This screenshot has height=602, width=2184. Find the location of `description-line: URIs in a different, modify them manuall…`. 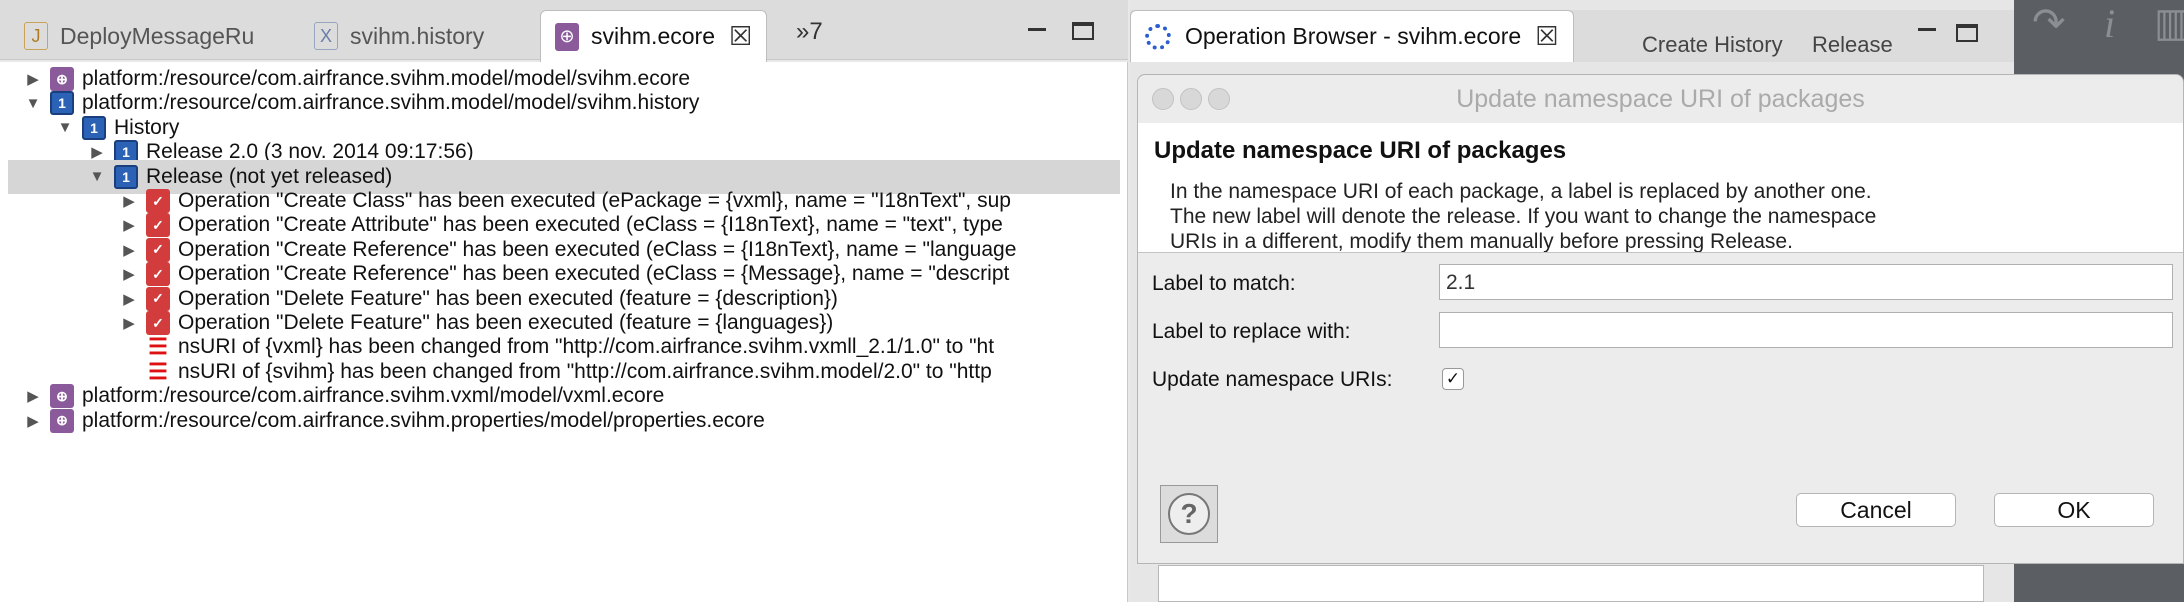

description-line: URIs in a different, modify them manuall… is located at coordinates (1481, 241).